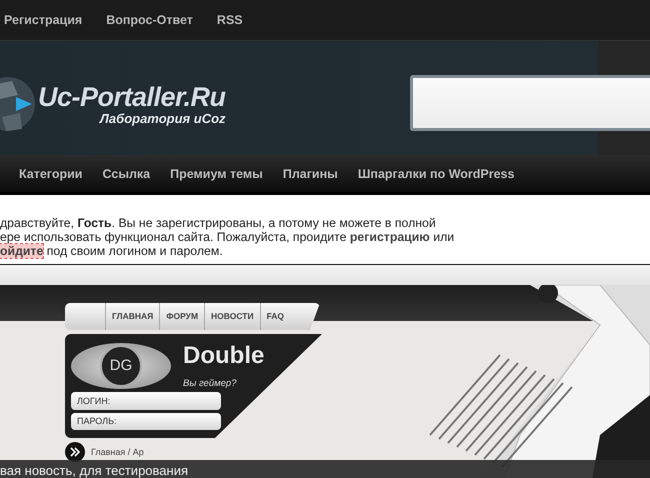  I want to click on nav-link: Шпаргалки по WordPress, so click(436, 173).